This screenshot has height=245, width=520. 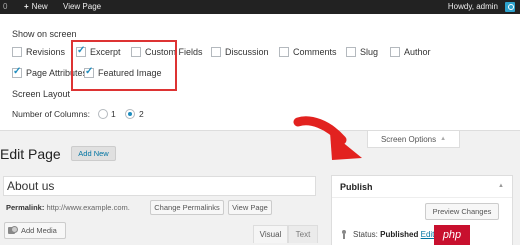 What do you see at coordinates (25, 207) in the screenshot?
I see `permalink-label: Permalink:` at bounding box center [25, 207].